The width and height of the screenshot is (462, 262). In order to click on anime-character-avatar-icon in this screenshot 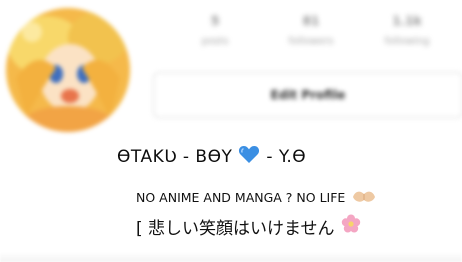, I will do `click(68, 70)`.